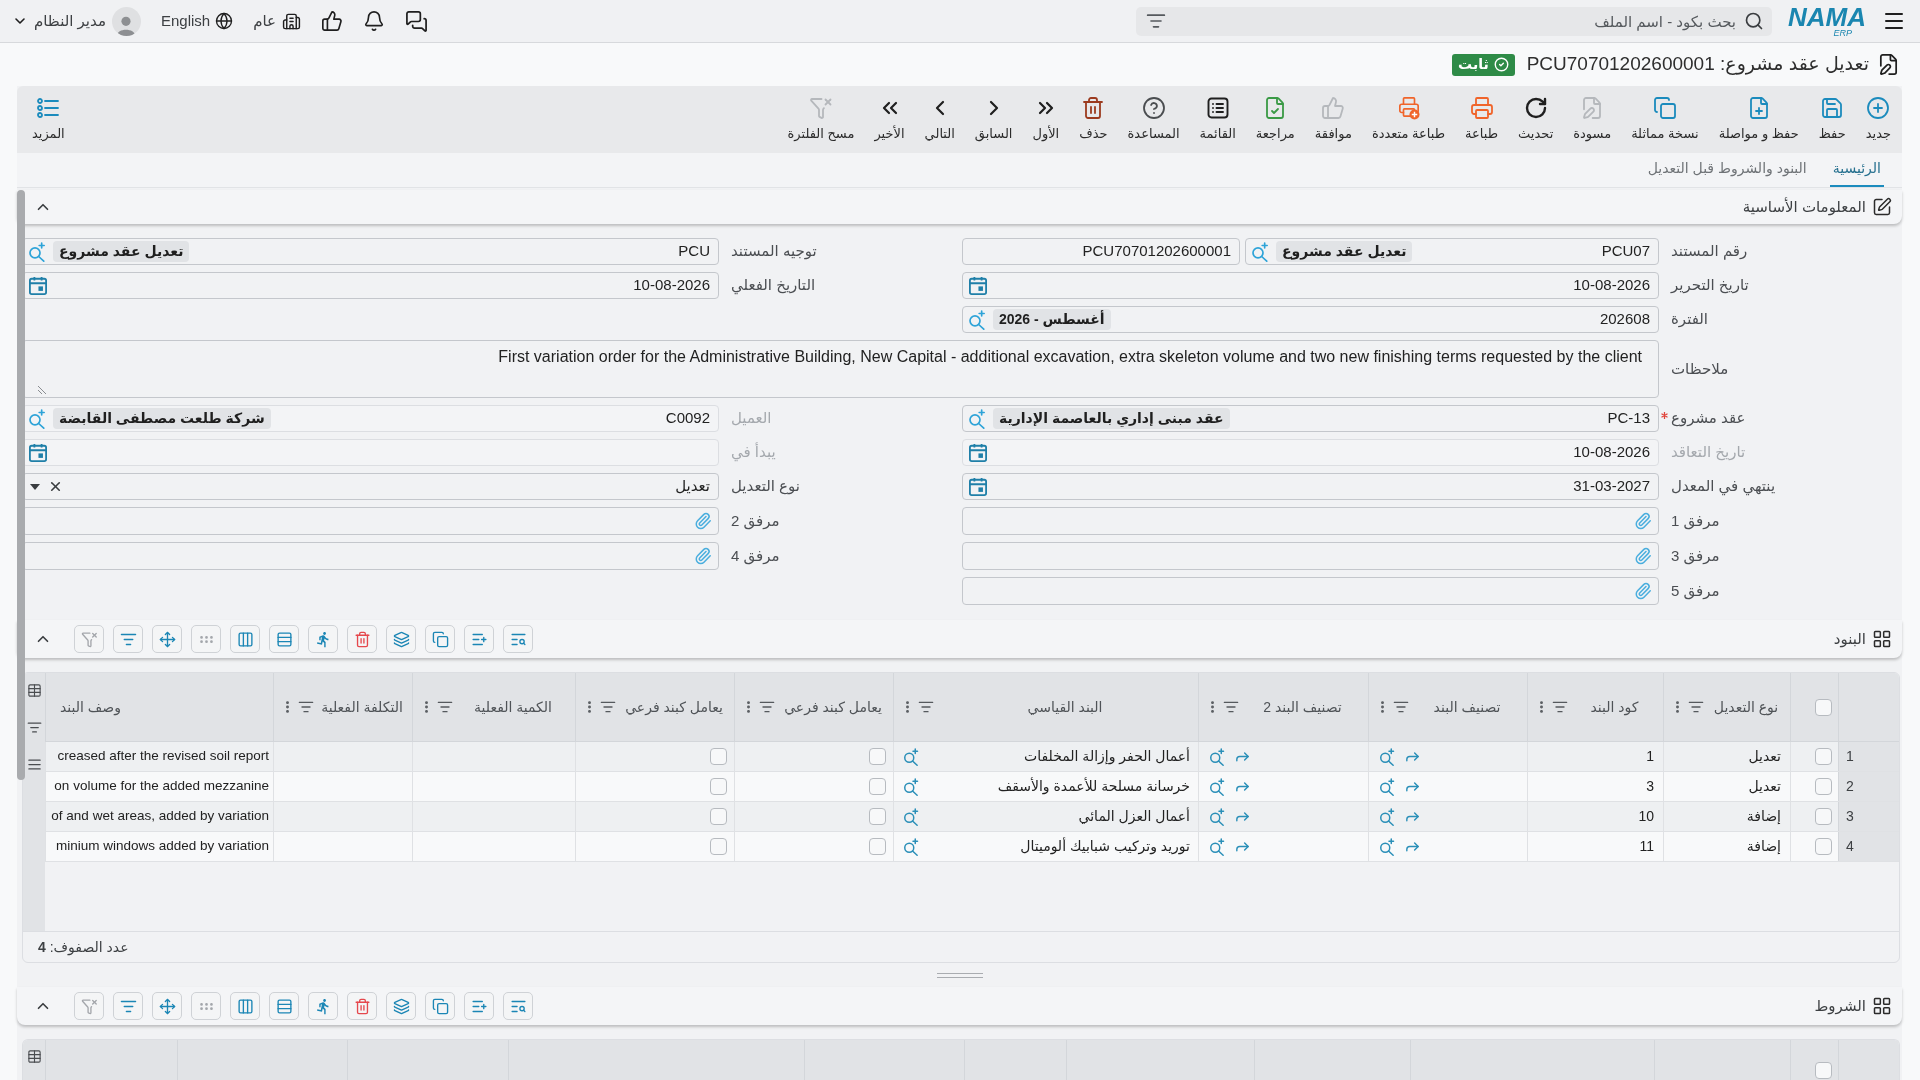  I want to click on tab: البنود والشروط قبل التعديل, so click(1727, 172).